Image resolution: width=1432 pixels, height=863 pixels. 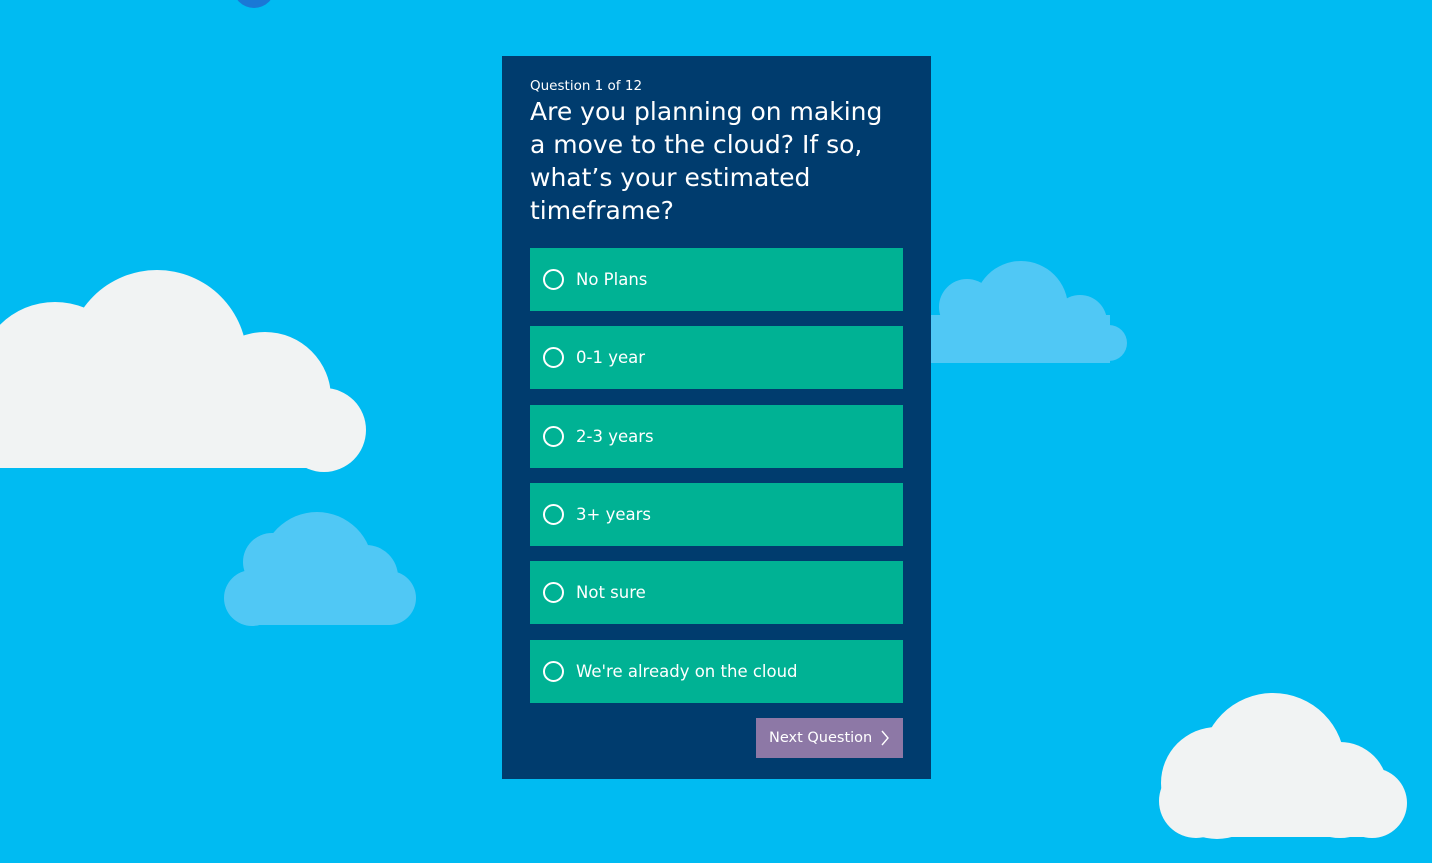 I want to click on cloud-left-white, so click(x=183, y=371).